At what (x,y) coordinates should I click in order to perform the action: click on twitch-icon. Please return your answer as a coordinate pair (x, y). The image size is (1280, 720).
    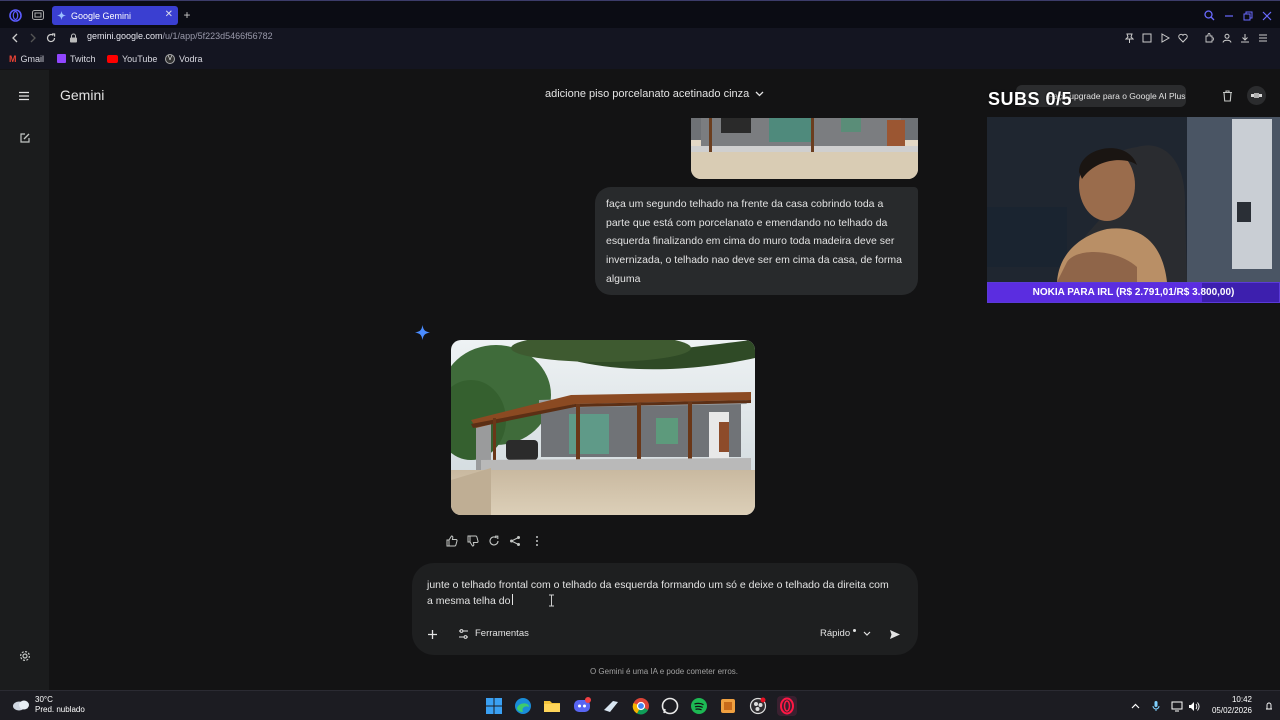
    Looking at the image, I should click on (61, 58).